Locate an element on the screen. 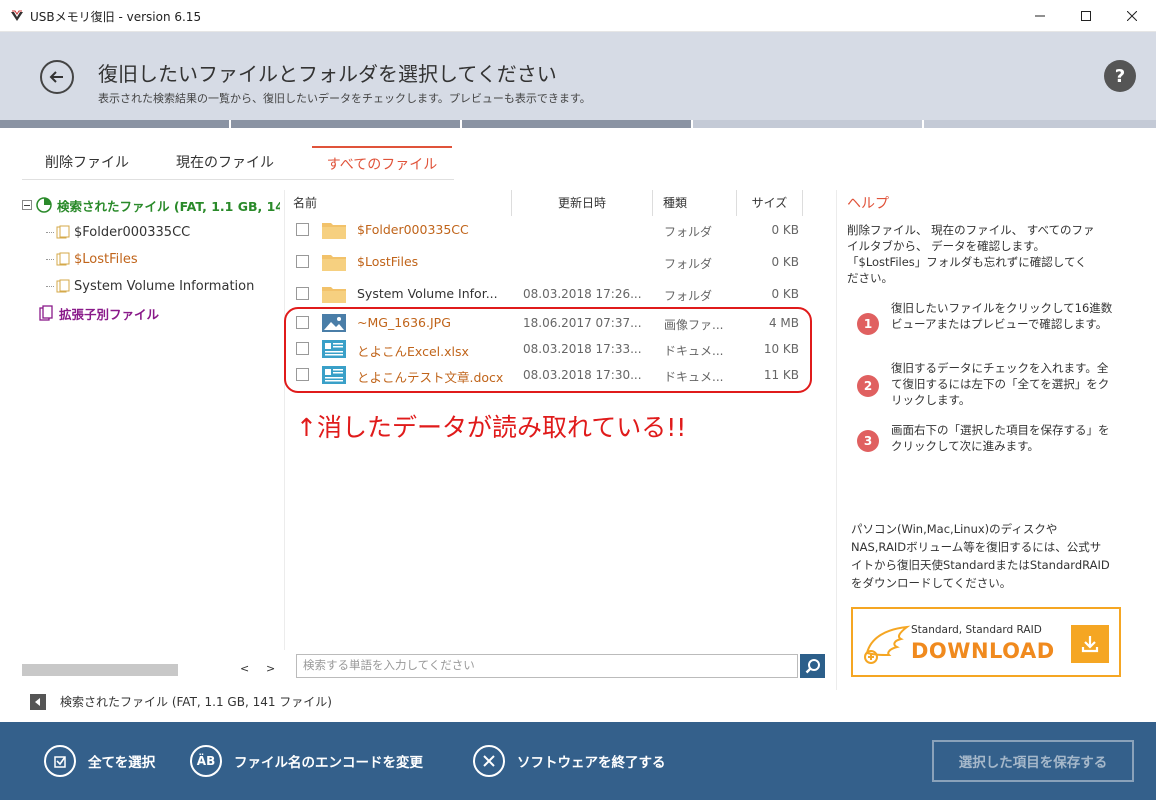  download-subtitle: Standard, Standard RAID is located at coordinates (976, 630).